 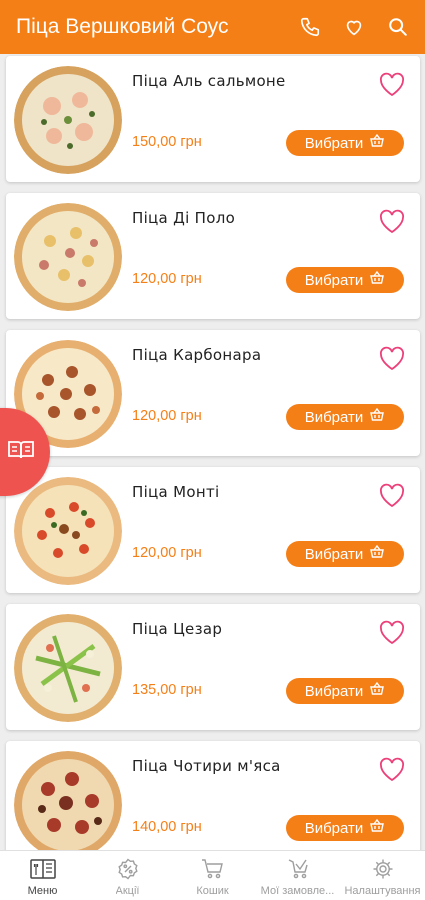 What do you see at coordinates (213, 795) in the screenshot?
I see `product-card: Піца Чотири м'яса 140,00 грн Вибрати` at bounding box center [213, 795].